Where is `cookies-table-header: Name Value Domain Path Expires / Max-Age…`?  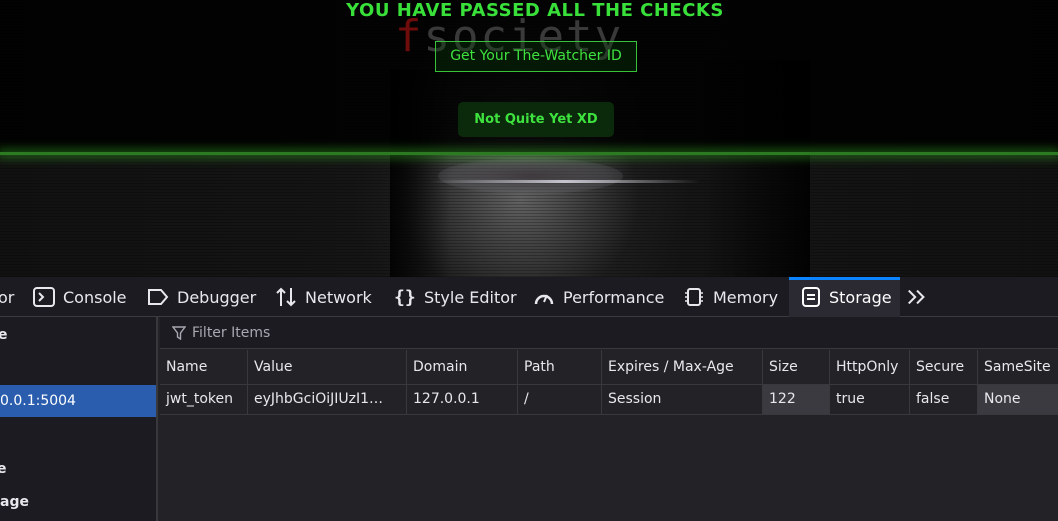
cookies-table-header: Name Value Domain Path Expires / Max-Age… is located at coordinates (609, 367).